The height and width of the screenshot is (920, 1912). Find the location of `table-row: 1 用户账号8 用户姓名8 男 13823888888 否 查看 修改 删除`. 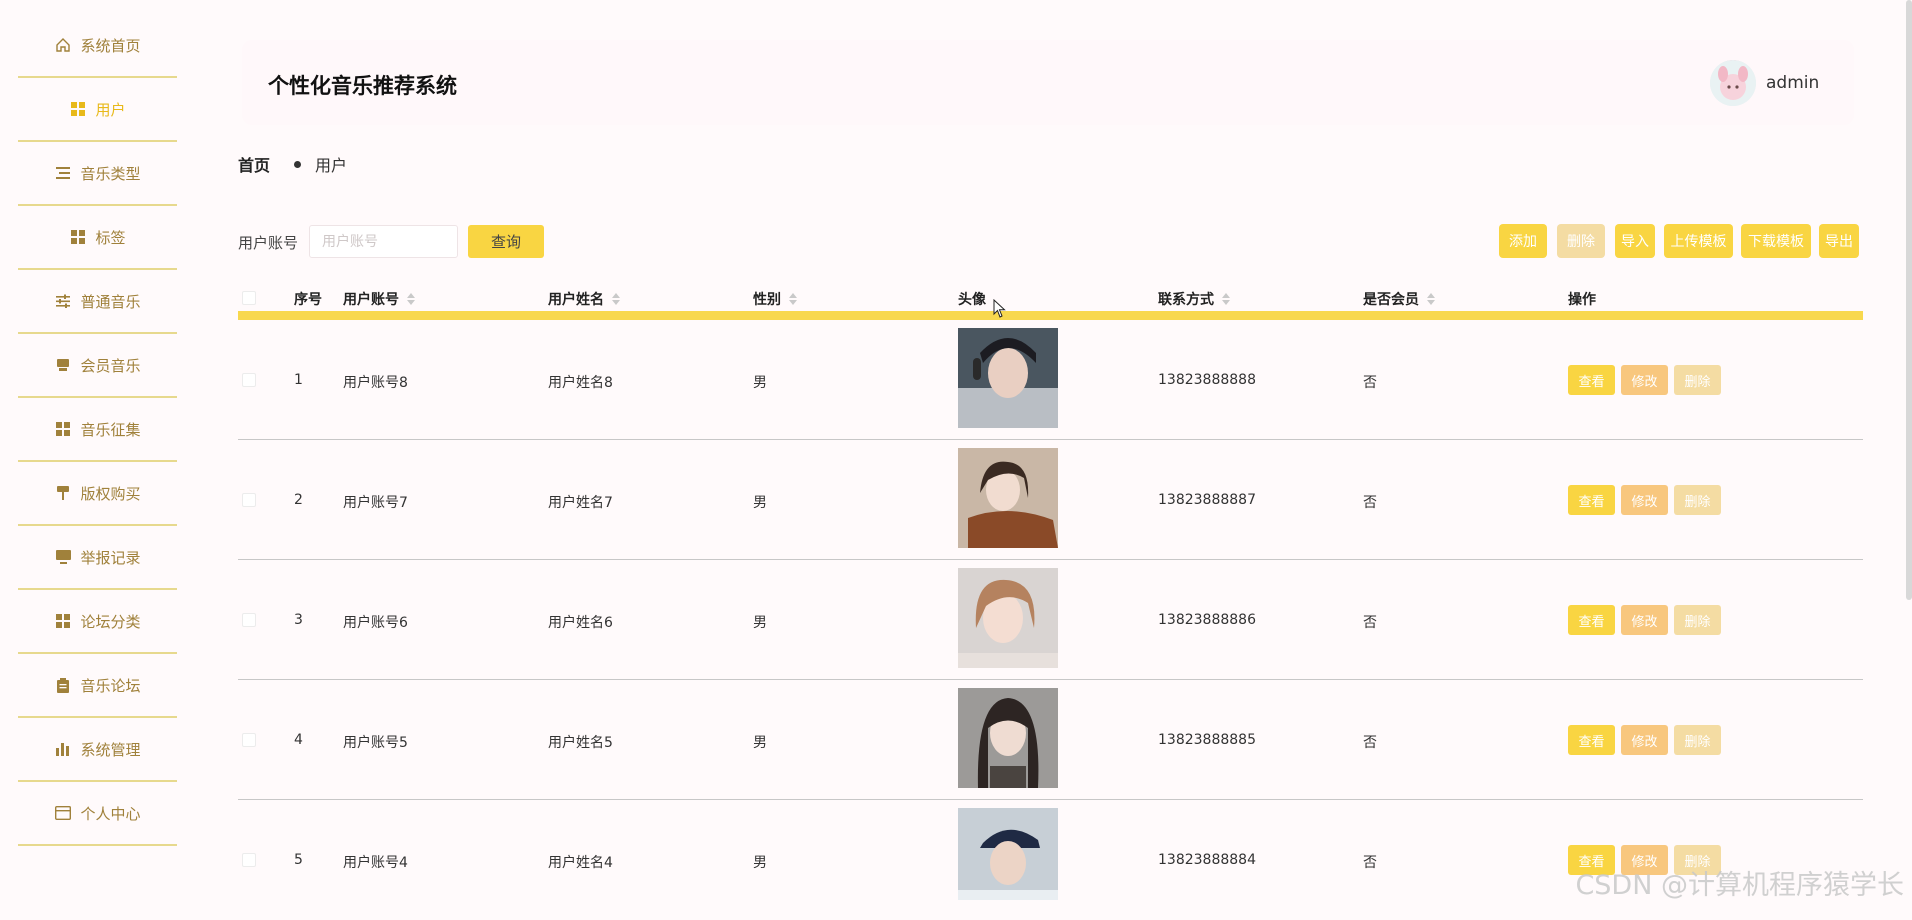

table-row: 1 用户账号8 用户姓名8 男 13823888888 否 查看 修改 删除 is located at coordinates (1050, 380).